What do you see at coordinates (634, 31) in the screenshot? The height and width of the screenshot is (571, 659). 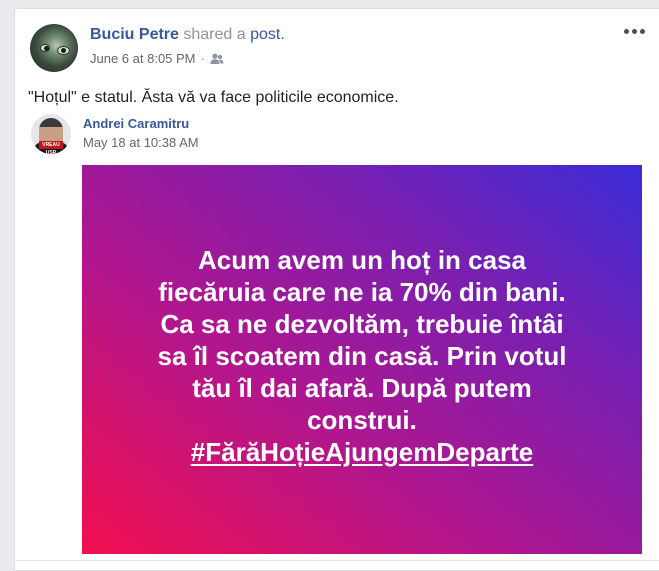 I see `more-options-icon` at bounding box center [634, 31].